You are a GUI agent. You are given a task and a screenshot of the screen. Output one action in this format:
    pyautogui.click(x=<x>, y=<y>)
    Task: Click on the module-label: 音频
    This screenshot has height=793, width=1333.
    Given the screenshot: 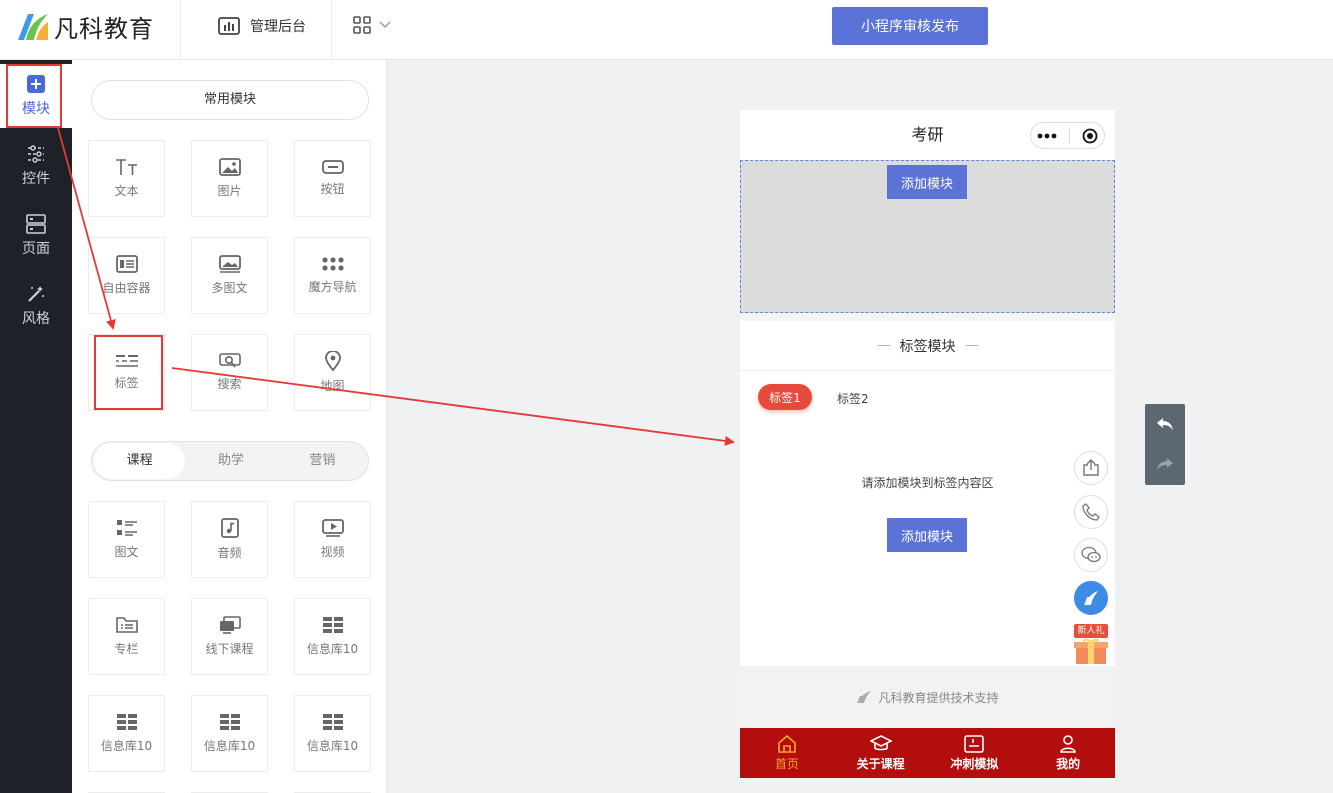 What is the action you would take?
    pyautogui.click(x=229, y=553)
    